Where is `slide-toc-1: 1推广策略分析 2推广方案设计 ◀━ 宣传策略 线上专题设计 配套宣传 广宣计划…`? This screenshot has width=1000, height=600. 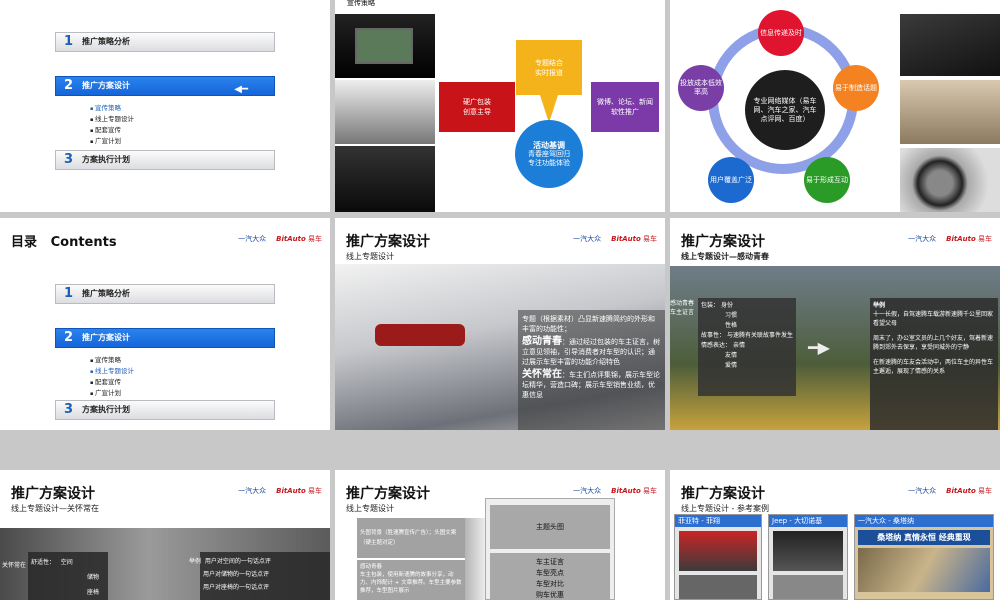 slide-toc-1: 1推广策略分析 2推广方案设计 ◀━ 宣传策略 线上专题设计 配套宣传 广宣计划… is located at coordinates (165, 106).